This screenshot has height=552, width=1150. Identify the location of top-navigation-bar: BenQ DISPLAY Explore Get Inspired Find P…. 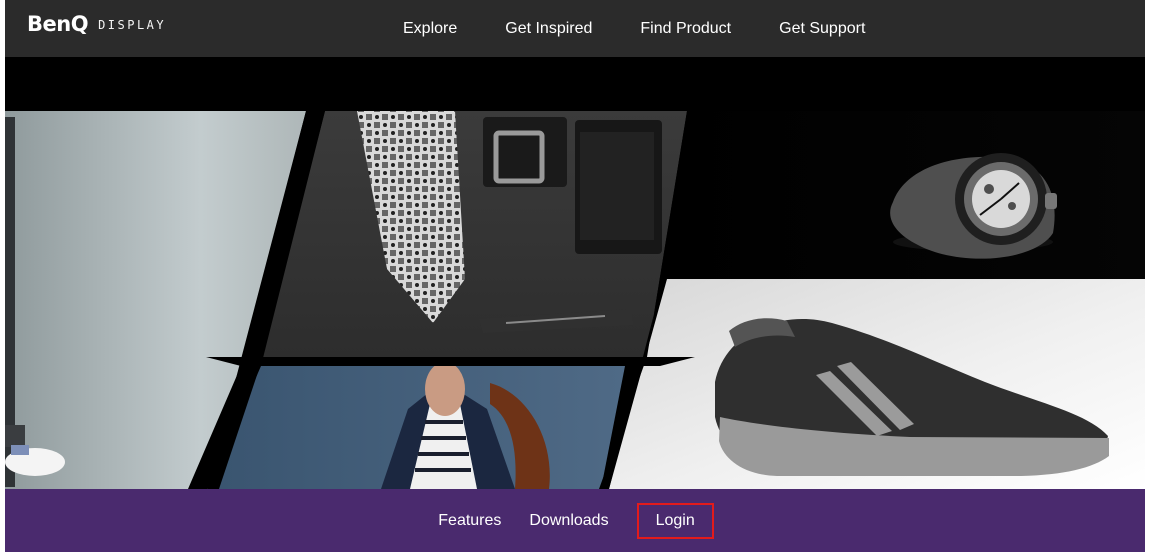
(575, 28).